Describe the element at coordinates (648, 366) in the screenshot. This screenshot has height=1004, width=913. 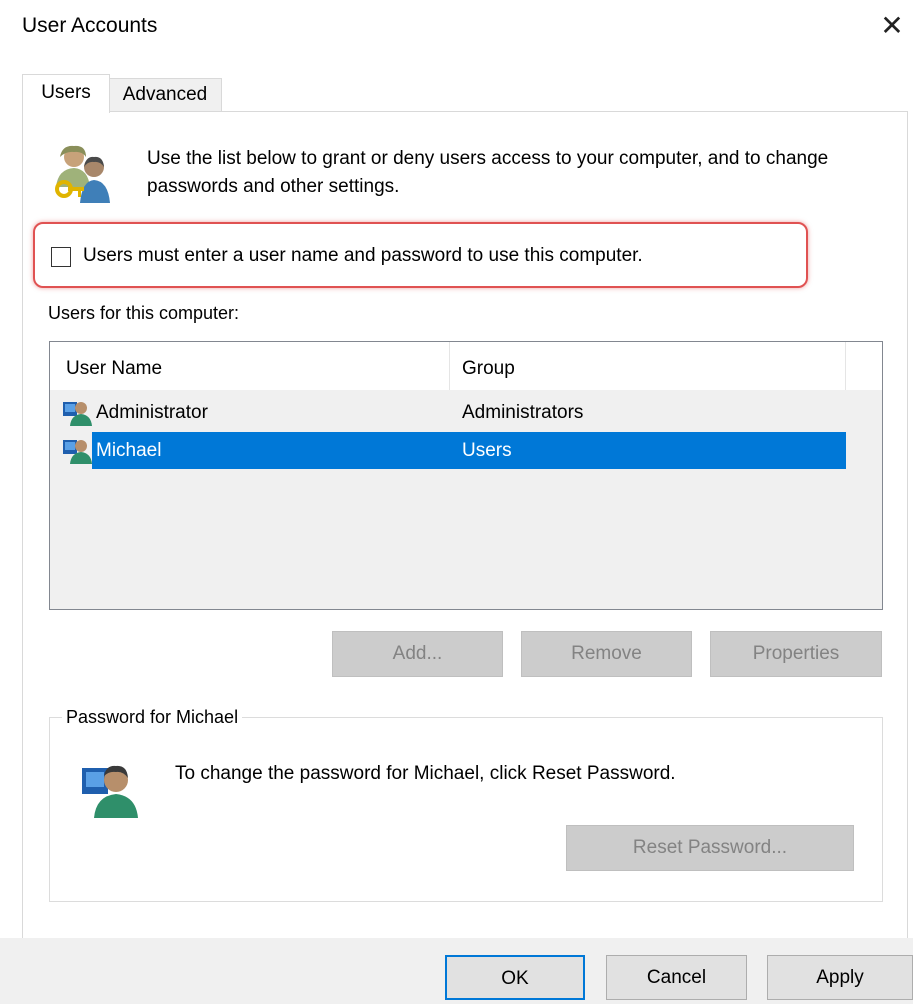
I see `column-header-group: Group` at that location.